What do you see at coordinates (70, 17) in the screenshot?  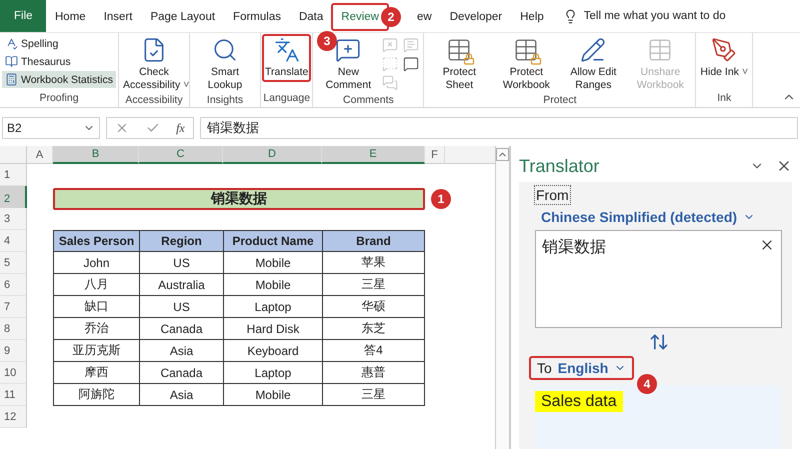 I see `ribbon-tab: Home` at bounding box center [70, 17].